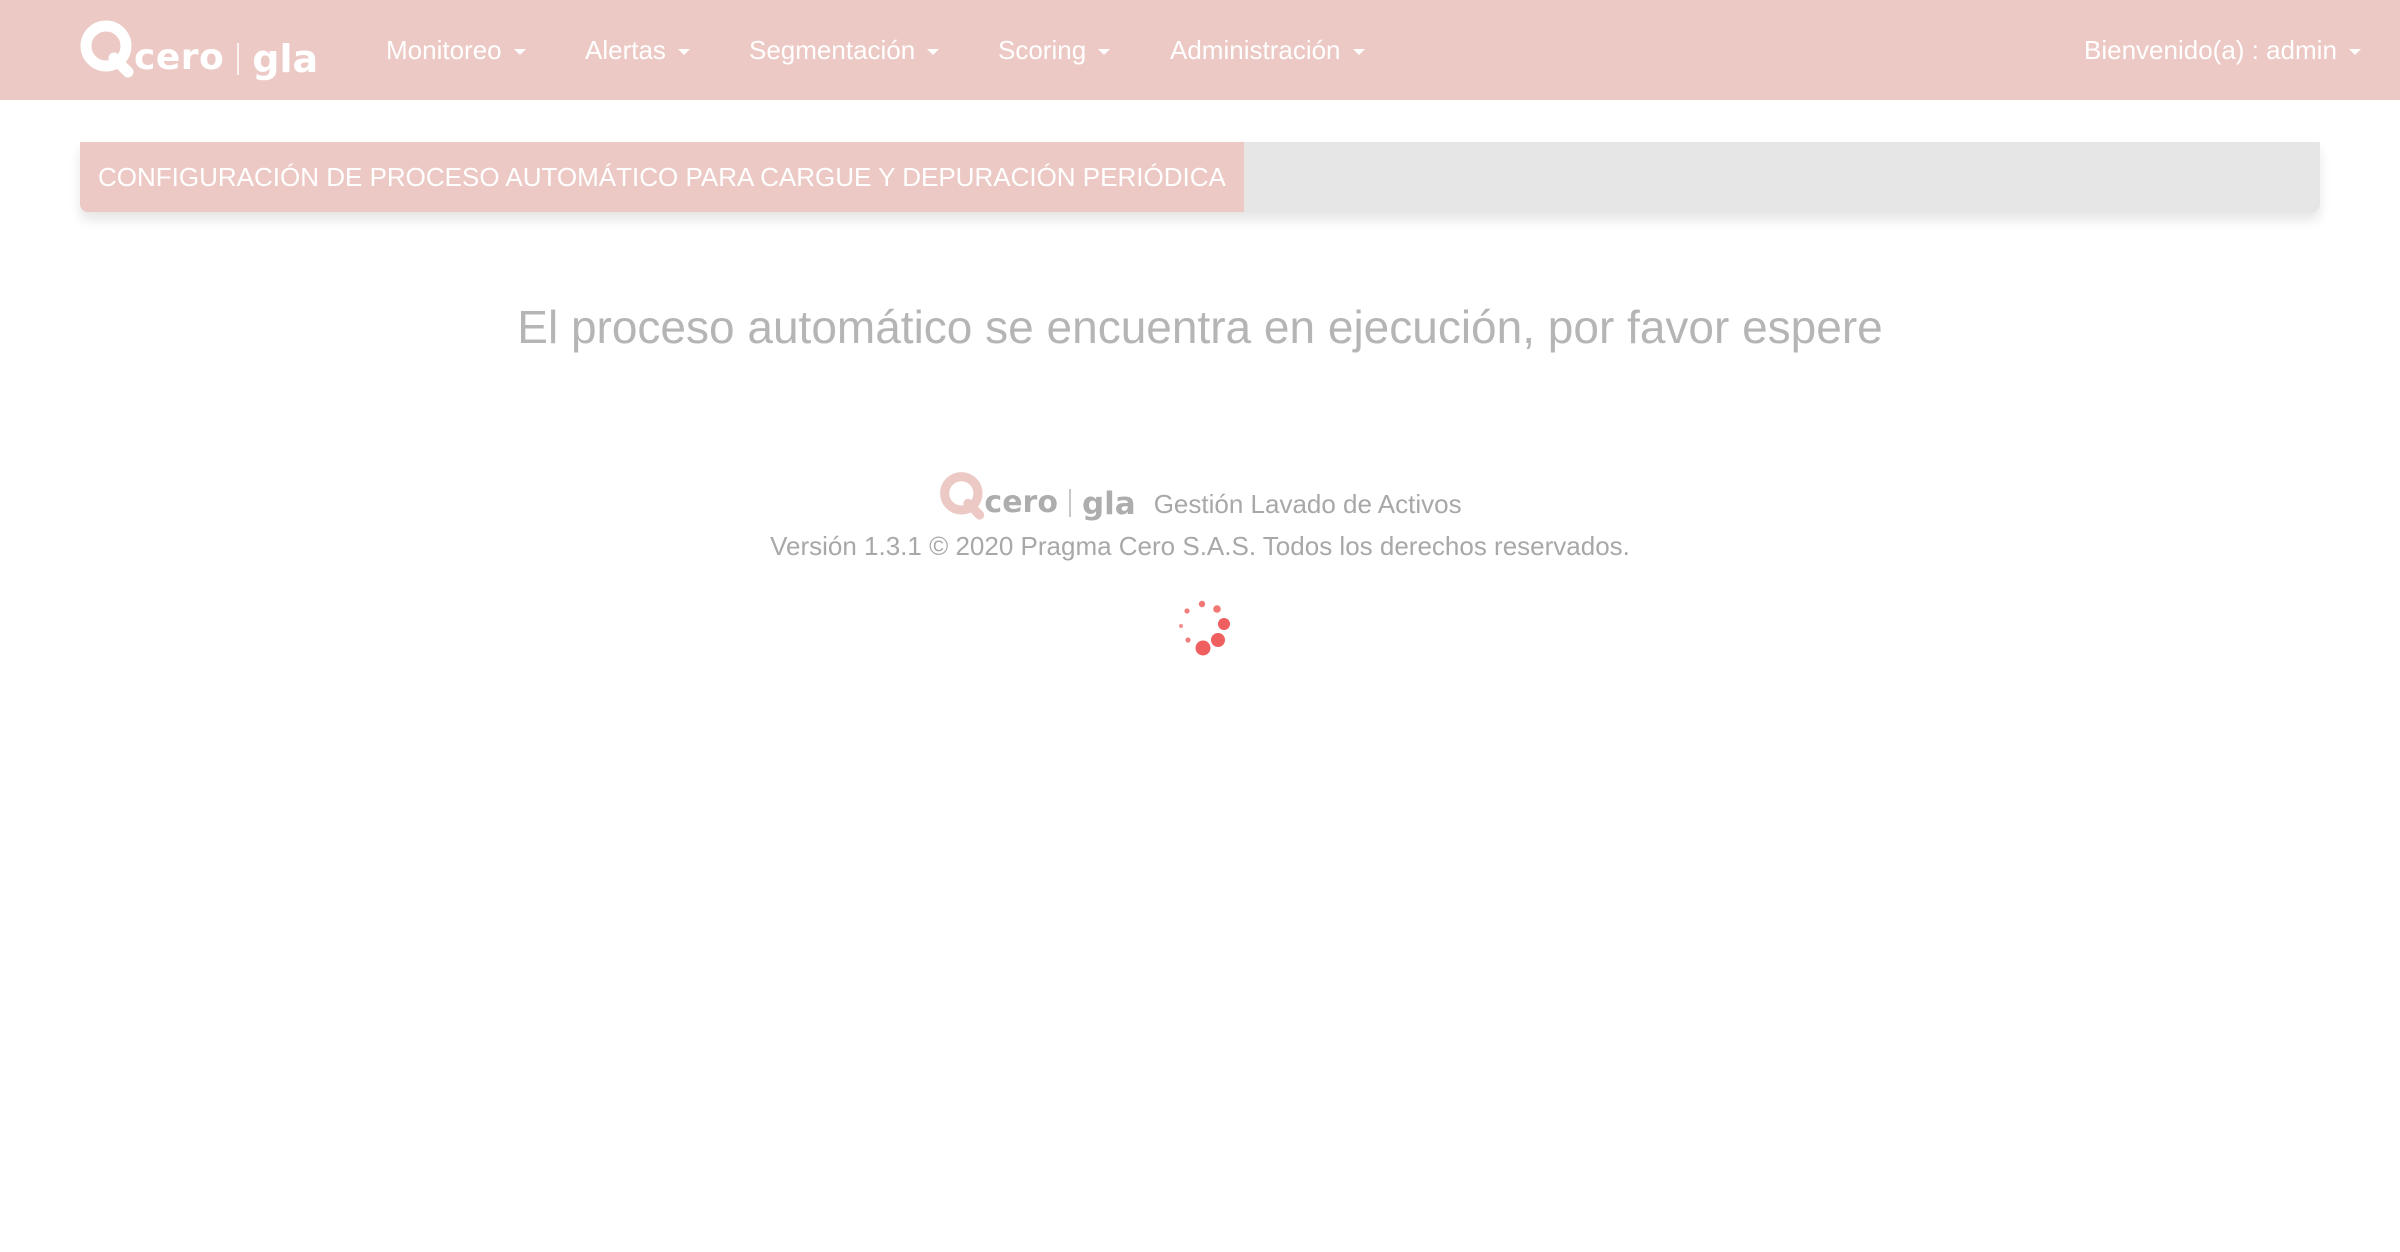 The height and width of the screenshot is (1252, 2400). I want to click on nav-menu-administracion: Administración, so click(1267, 50).